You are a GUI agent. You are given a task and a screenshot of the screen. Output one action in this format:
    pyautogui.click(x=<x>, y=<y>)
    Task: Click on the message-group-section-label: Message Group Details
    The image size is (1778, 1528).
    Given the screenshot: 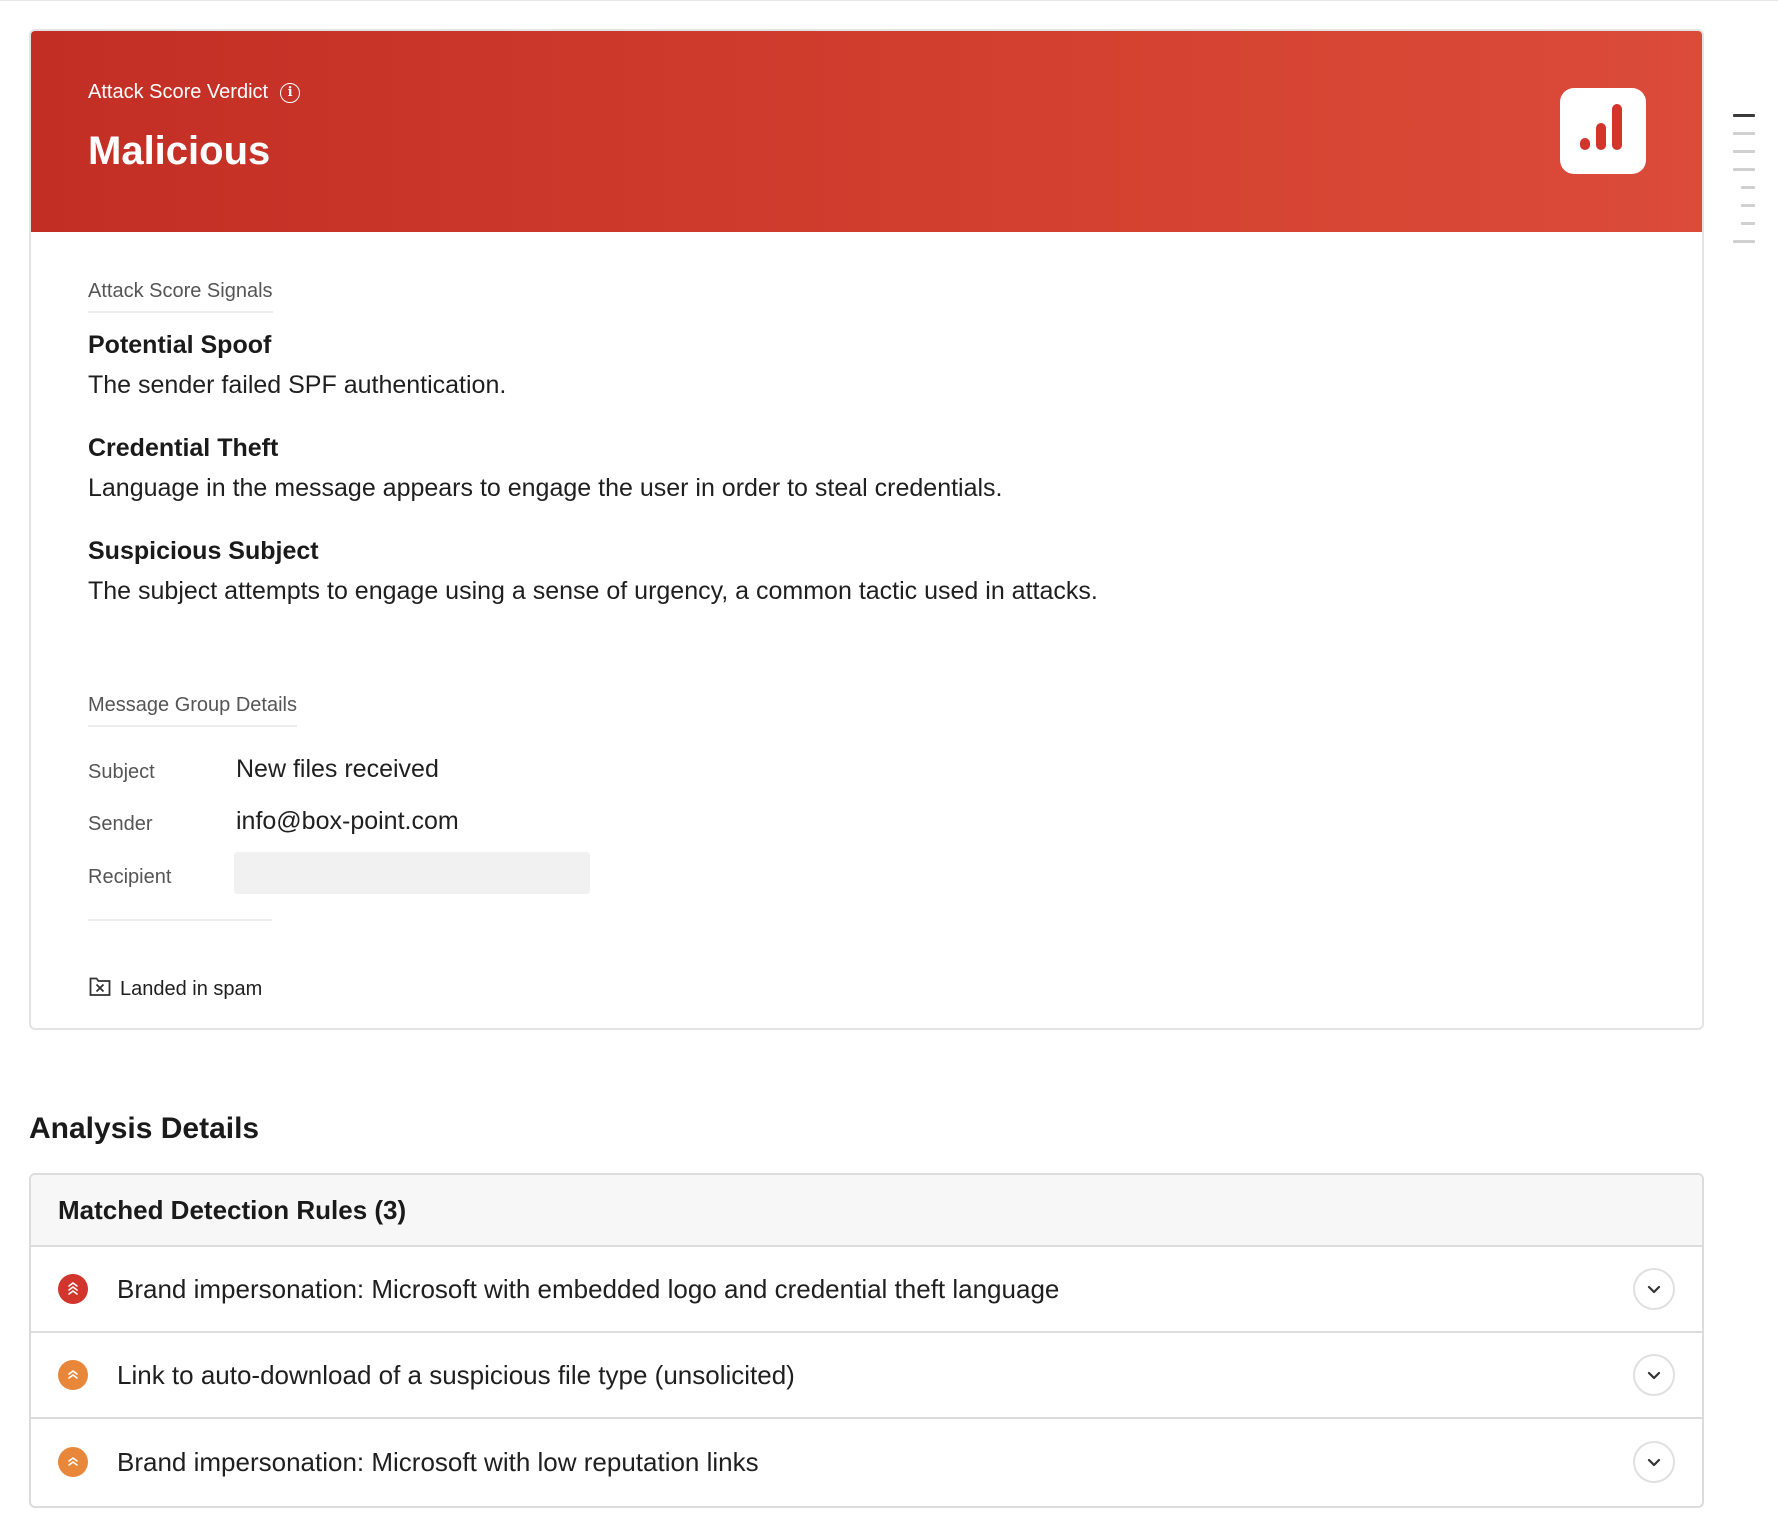 What is the action you would take?
    pyautogui.click(x=192, y=710)
    